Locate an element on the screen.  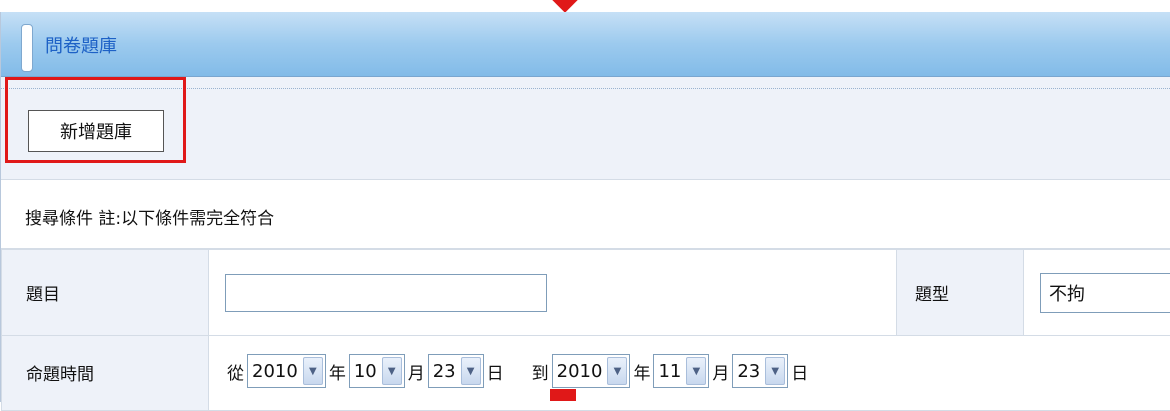
type-label-cell: 題型 is located at coordinates (960, 293).